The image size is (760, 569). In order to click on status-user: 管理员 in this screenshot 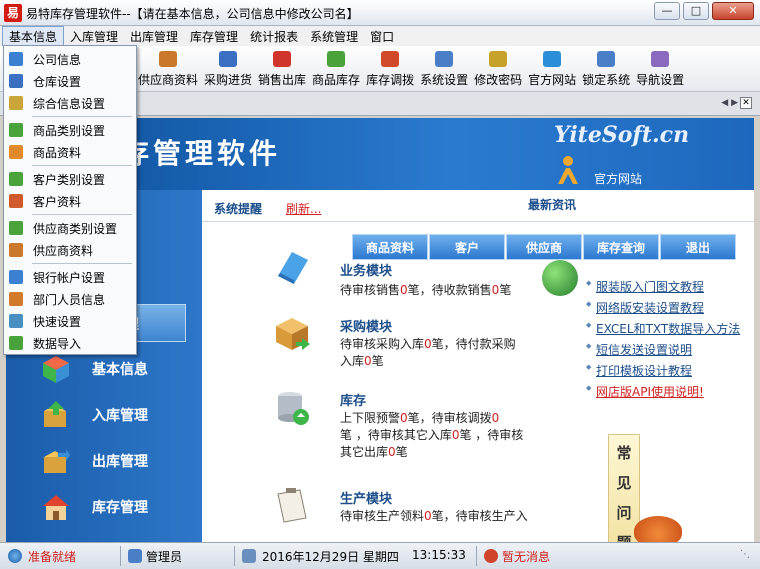, I will do `click(164, 557)`.